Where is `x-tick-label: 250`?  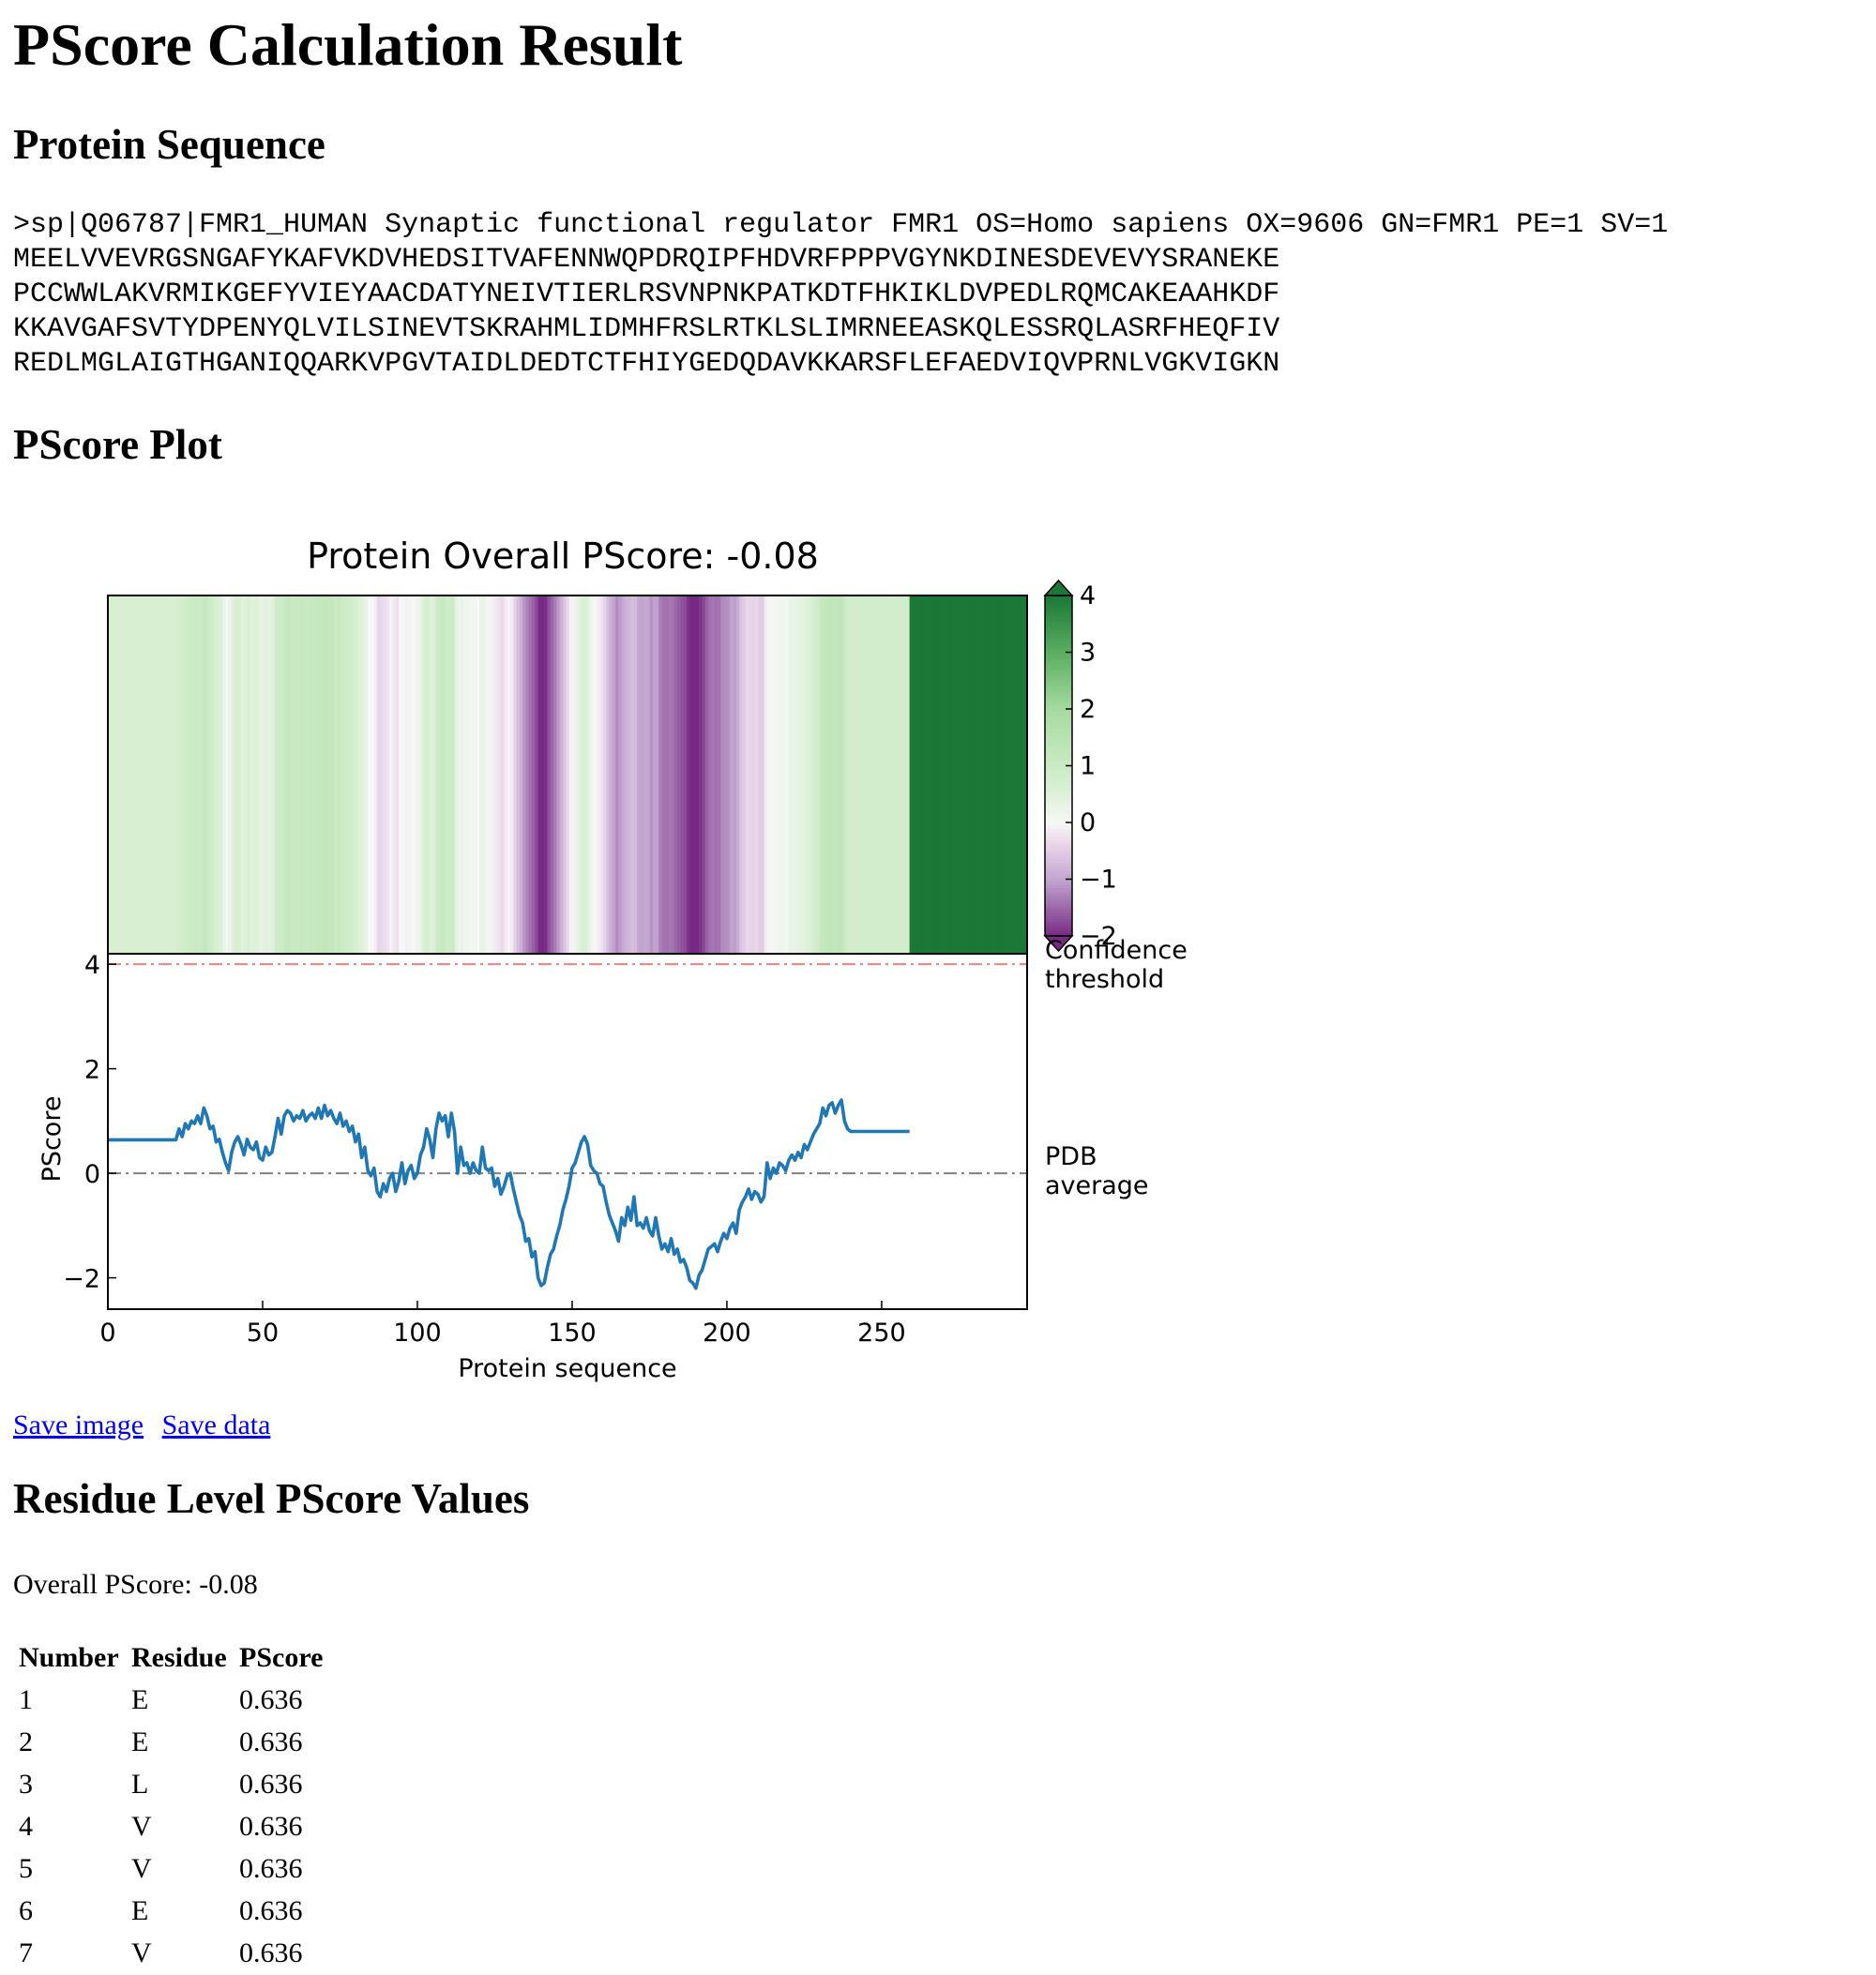
x-tick-label: 250 is located at coordinates (881, 1334).